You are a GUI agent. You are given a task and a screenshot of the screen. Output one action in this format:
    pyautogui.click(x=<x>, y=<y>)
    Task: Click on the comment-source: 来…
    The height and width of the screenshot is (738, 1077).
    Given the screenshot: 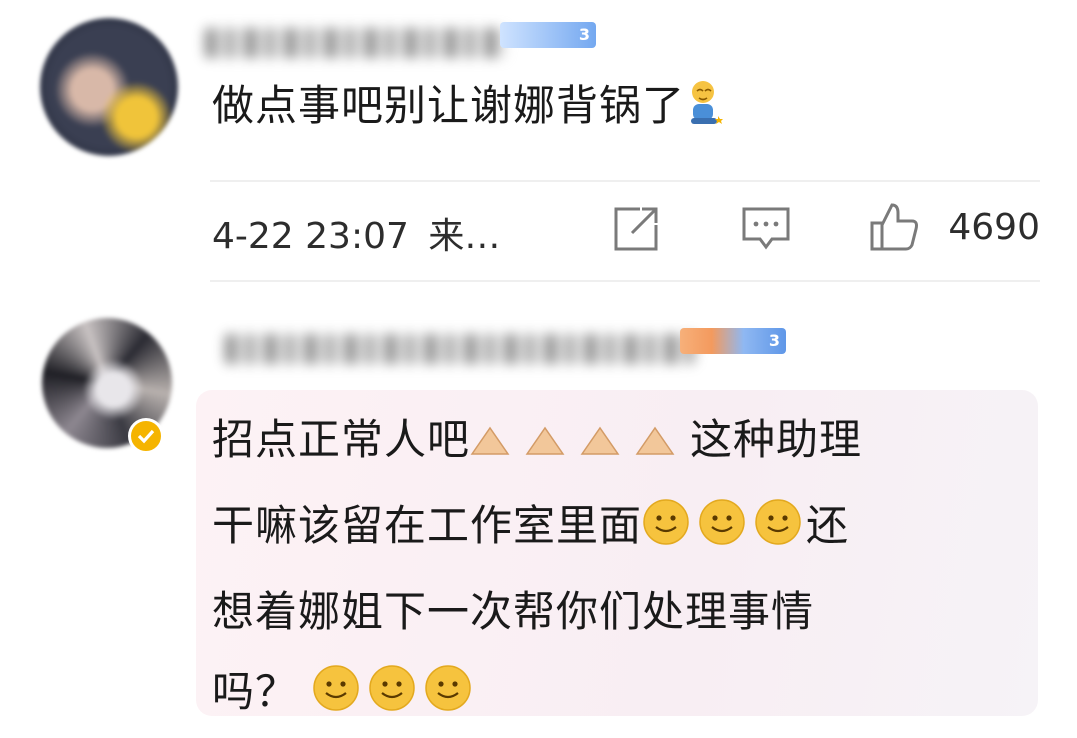 What is the action you would take?
    pyautogui.click(x=464, y=236)
    